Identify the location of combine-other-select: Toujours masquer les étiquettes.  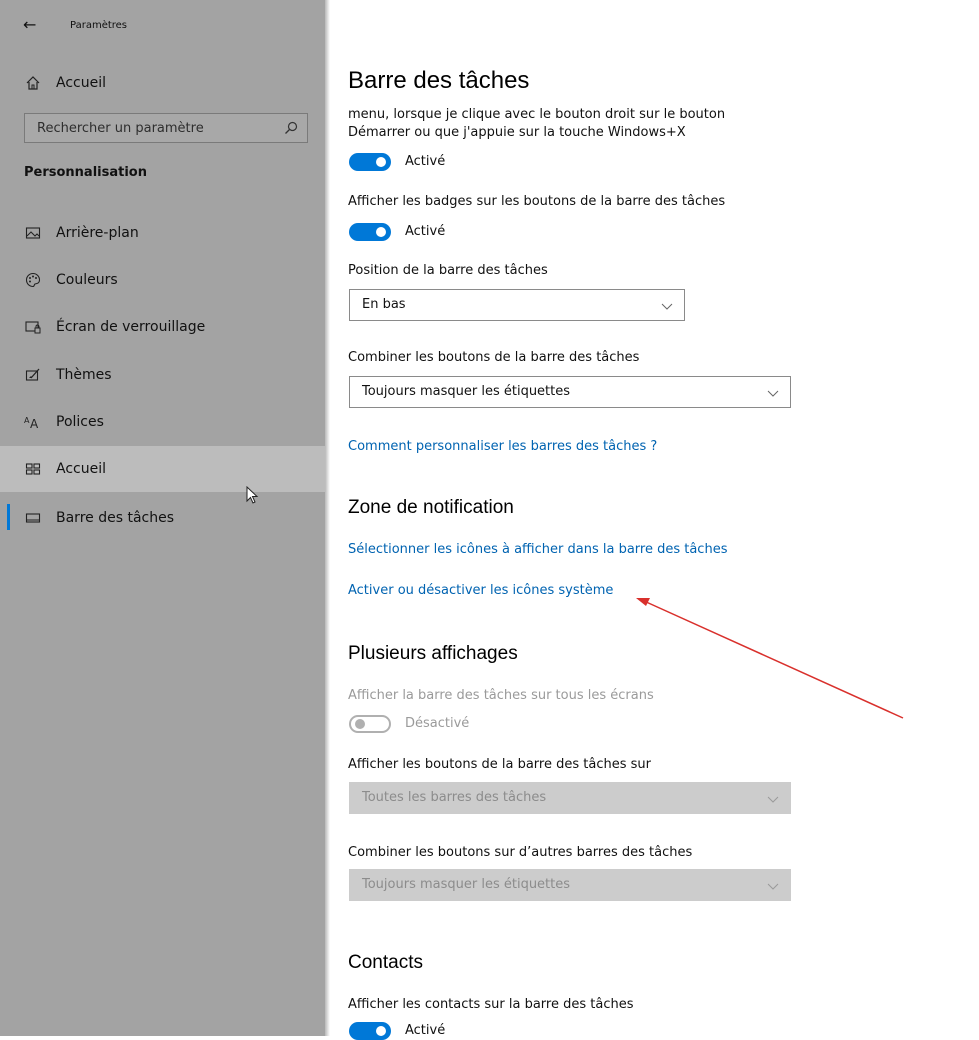
(570, 885).